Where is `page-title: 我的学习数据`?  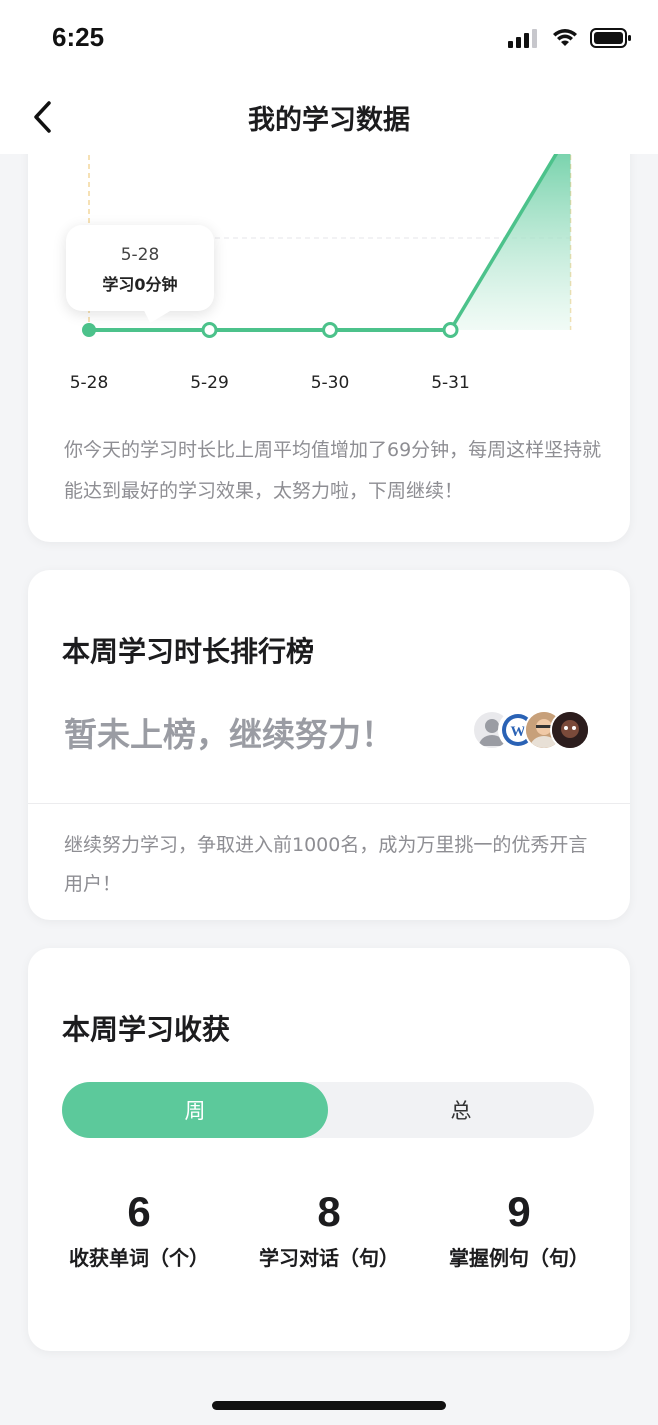 page-title: 我的学习数据 is located at coordinates (329, 120).